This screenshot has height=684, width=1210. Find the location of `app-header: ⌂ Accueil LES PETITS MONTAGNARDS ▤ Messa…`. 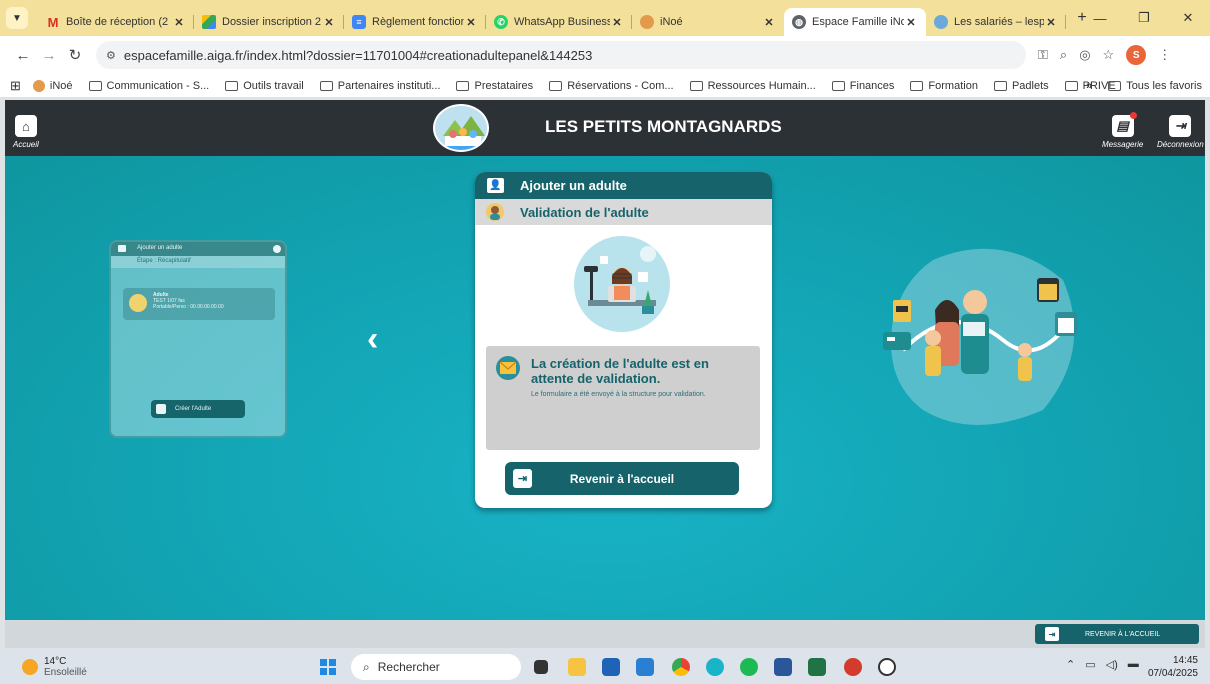

app-header: ⌂ Accueil LES PETITS MONTAGNARDS ▤ Messa… is located at coordinates (605, 128).